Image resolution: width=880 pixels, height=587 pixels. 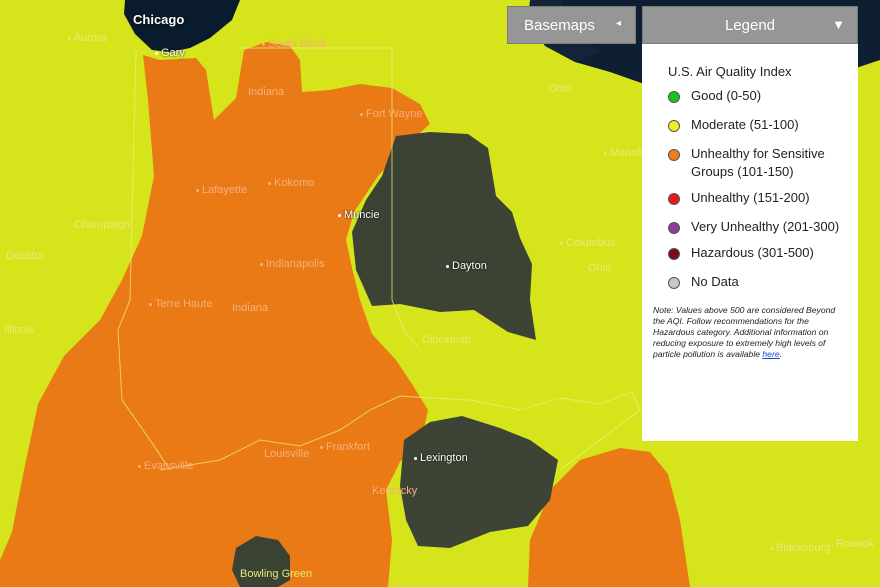 What do you see at coordinates (726, 95) in the screenshot?
I see `legend-item-label: Good (0-50)` at bounding box center [726, 95].